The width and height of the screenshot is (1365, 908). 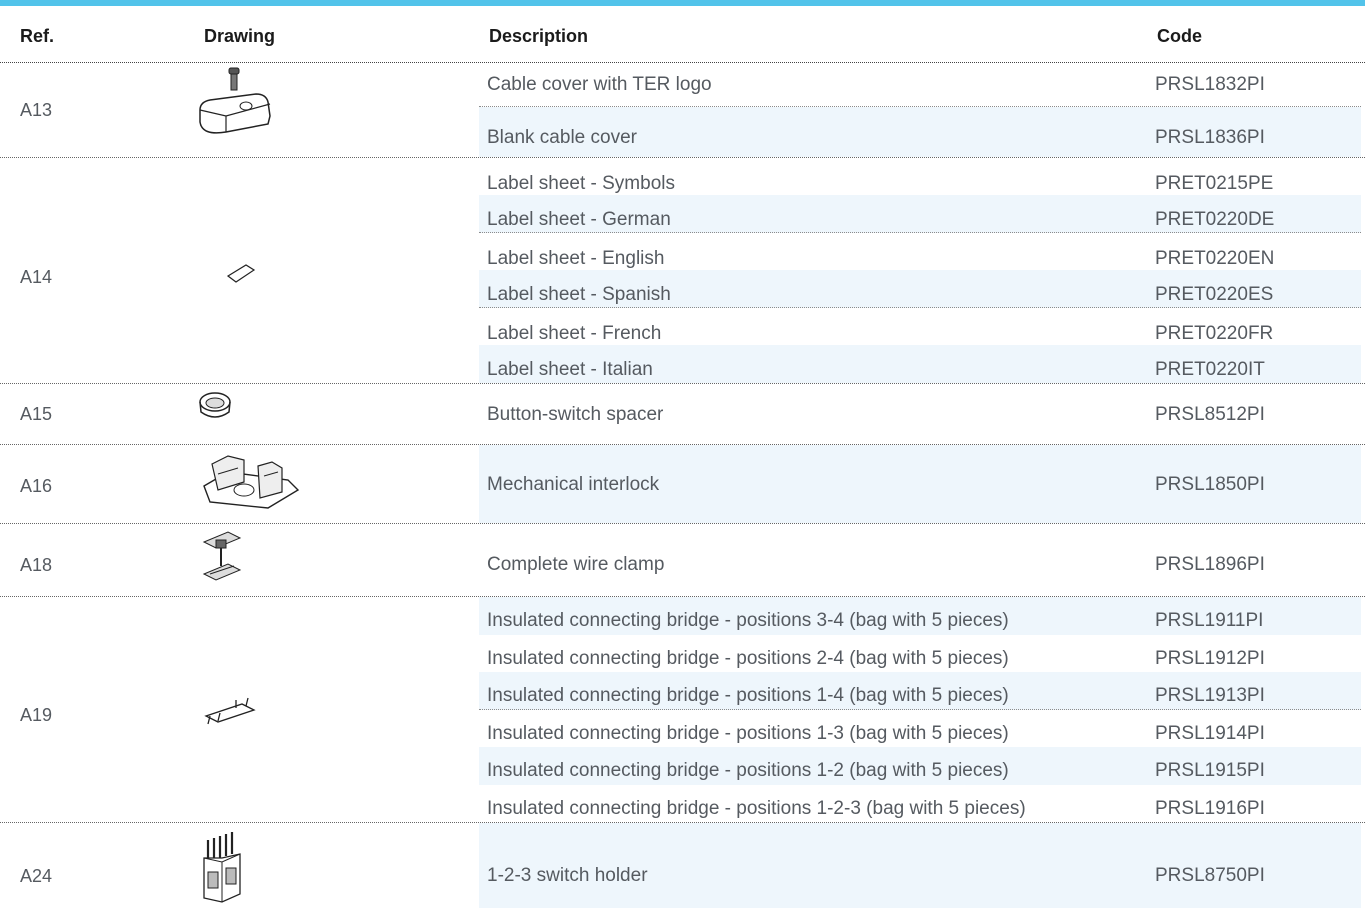 What do you see at coordinates (1210, 695) in the screenshot?
I see `row-code: PRSL1913PI` at bounding box center [1210, 695].